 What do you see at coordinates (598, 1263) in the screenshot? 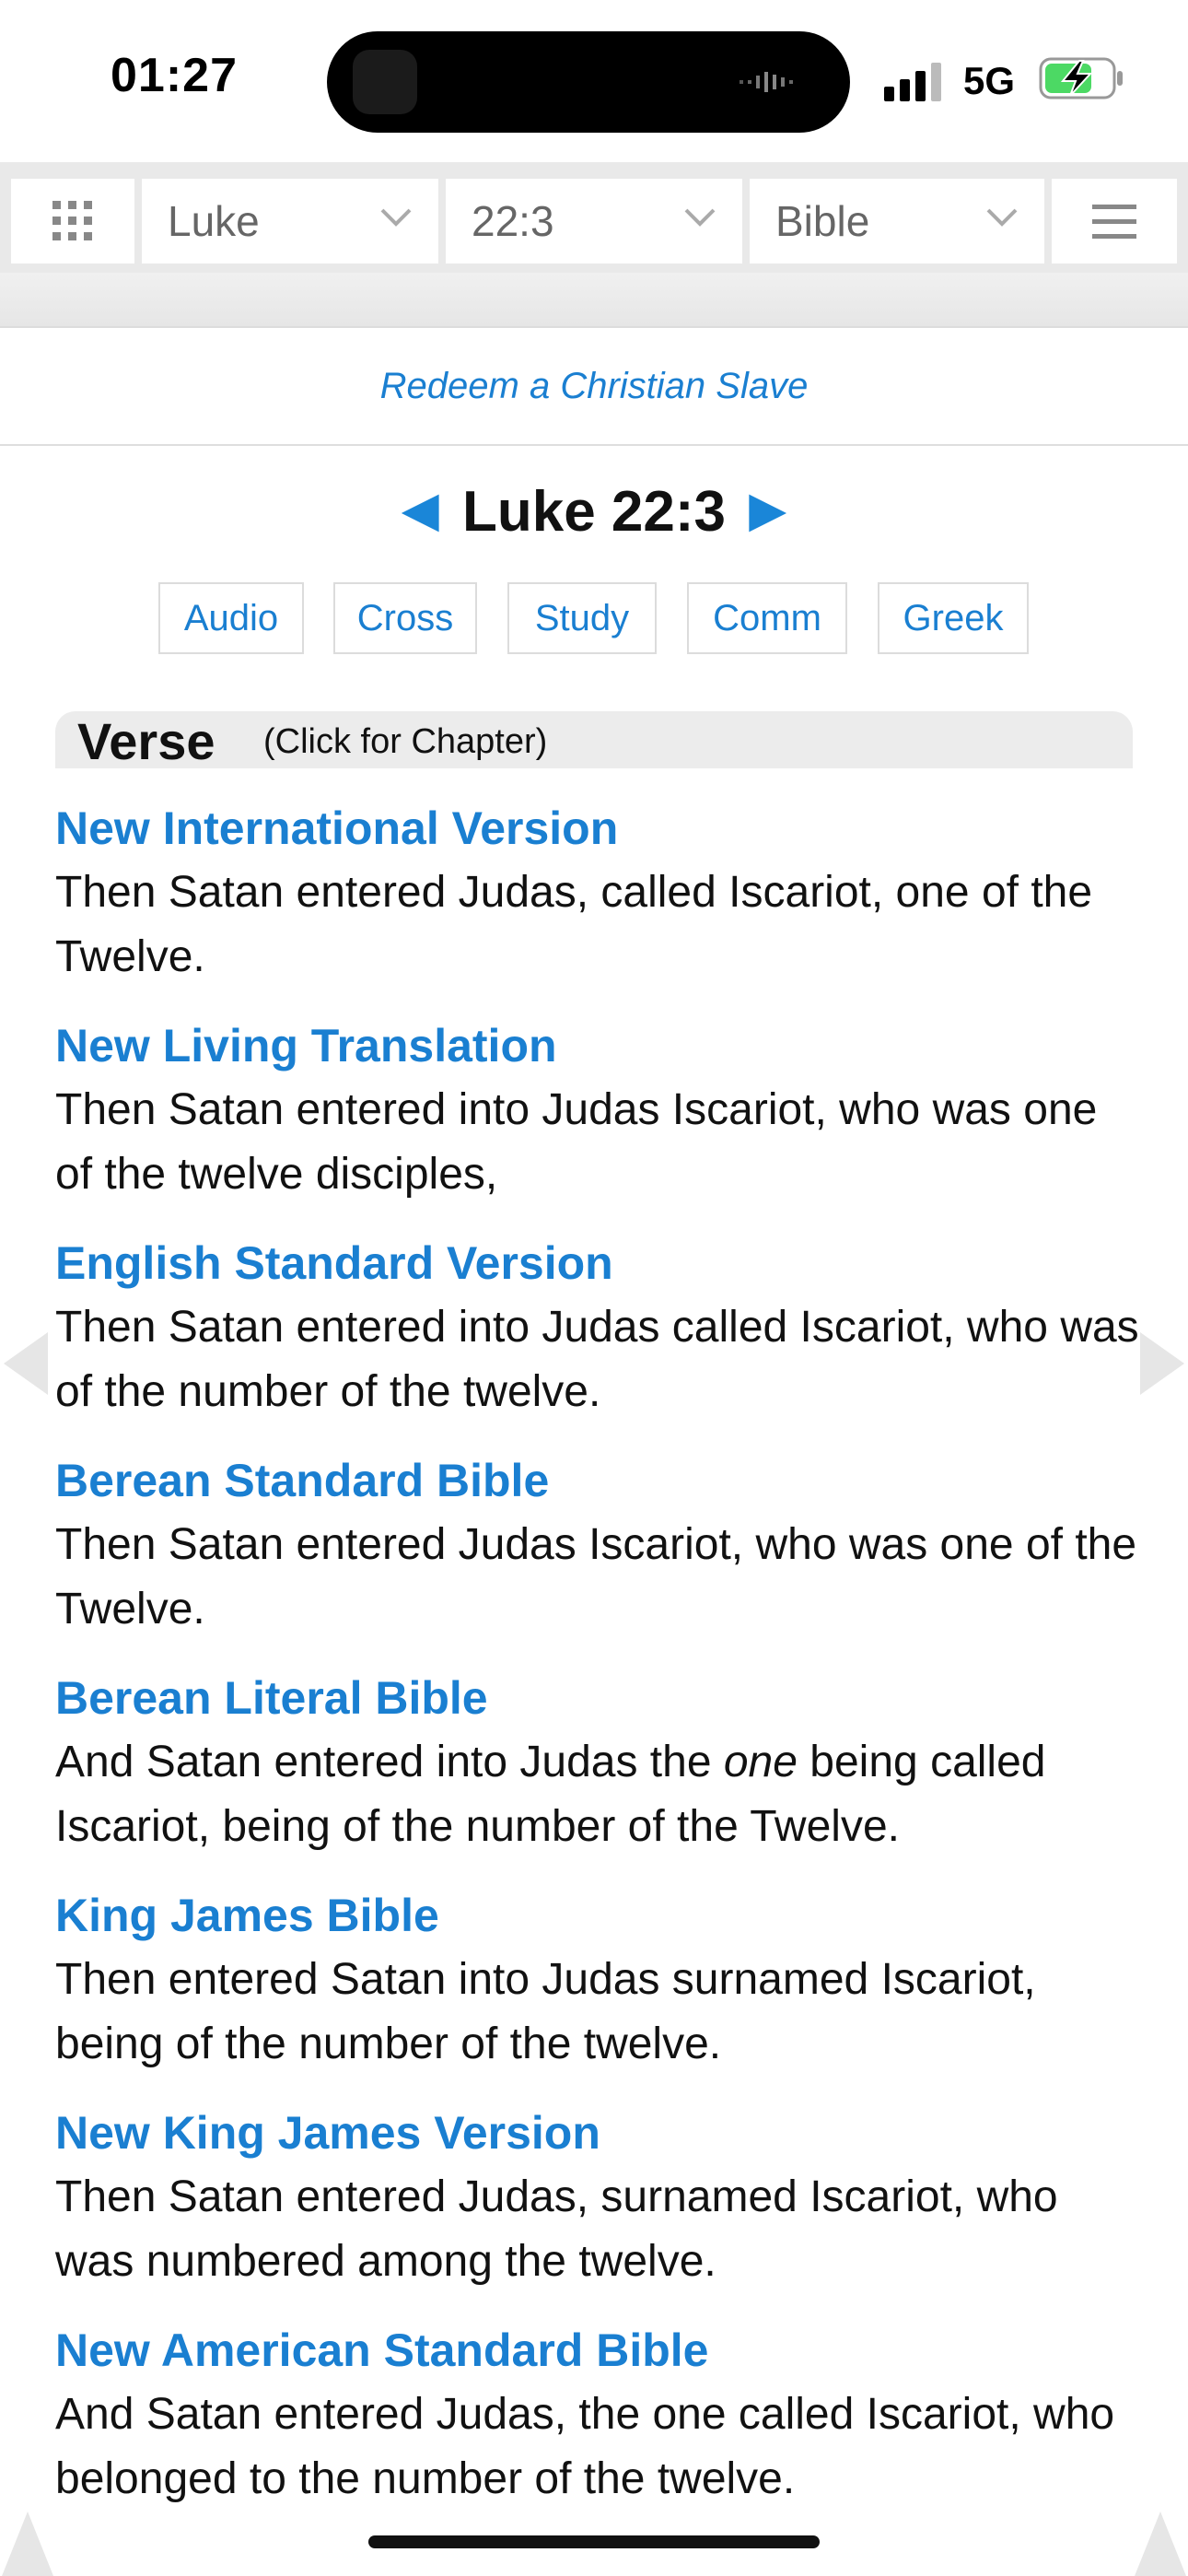
I see `translation-name-link: English Standard Version` at bounding box center [598, 1263].